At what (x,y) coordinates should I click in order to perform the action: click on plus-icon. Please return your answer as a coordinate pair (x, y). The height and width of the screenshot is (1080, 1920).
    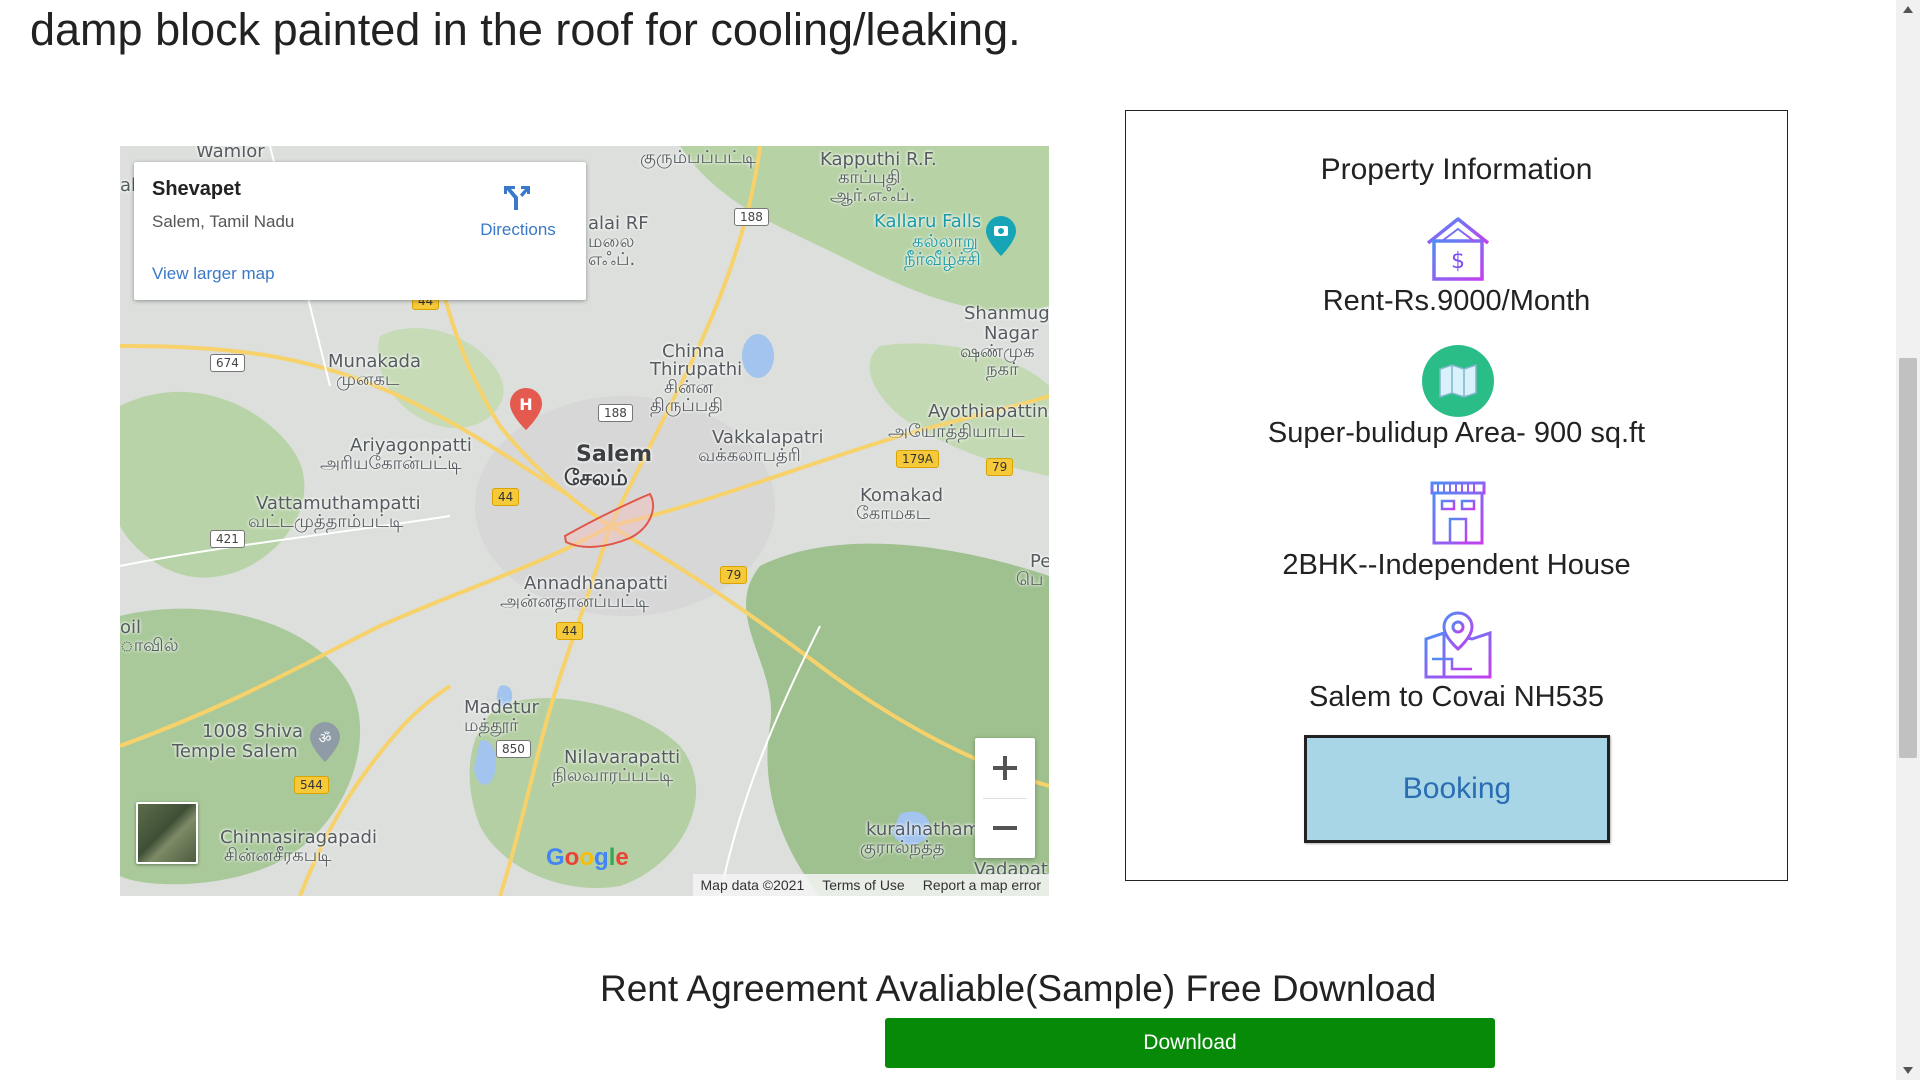
    Looking at the image, I should click on (1005, 768).